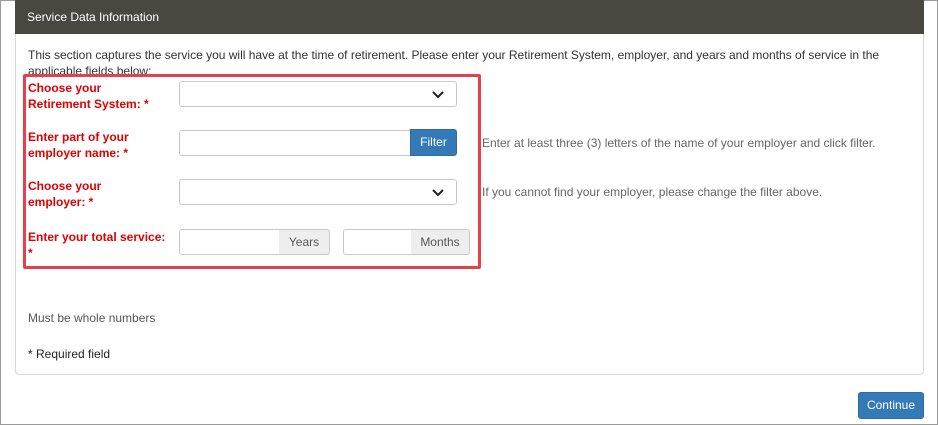 The height and width of the screenshot is (425, 938). I want to click on employer-label: Choose your employer: *, so click(103, 194).